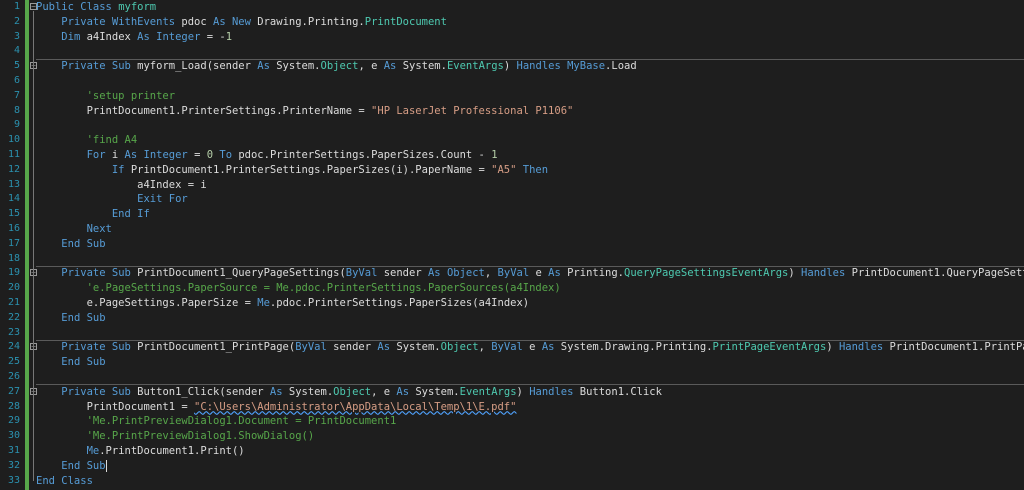  Describe the element at coordinates (384, 391) in the screenshot. I see `code-token: , e` at that location.